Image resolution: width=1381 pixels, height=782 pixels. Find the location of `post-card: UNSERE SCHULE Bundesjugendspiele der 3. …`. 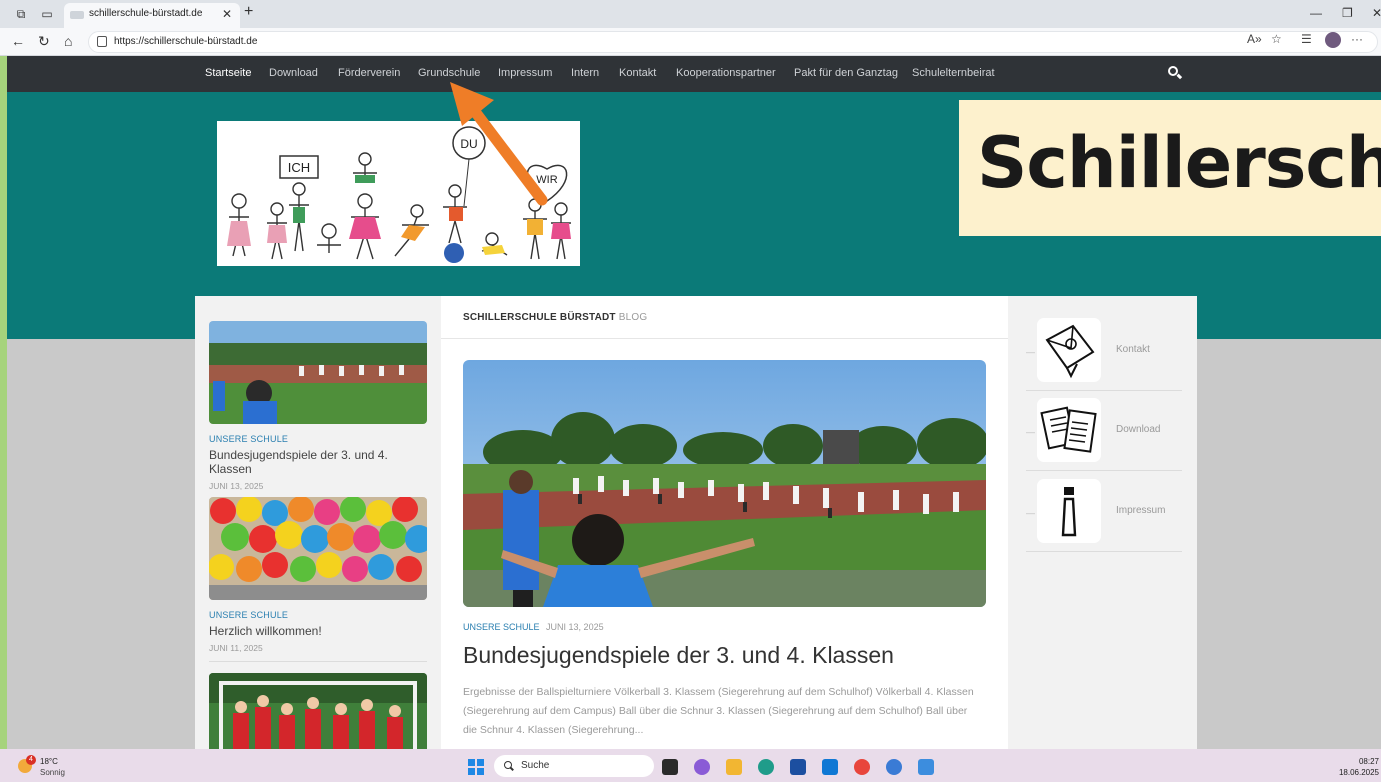

post-card: UNSERE SCHULE Bundesjugendspiele der 3. … is located at coordinates (318, 410).